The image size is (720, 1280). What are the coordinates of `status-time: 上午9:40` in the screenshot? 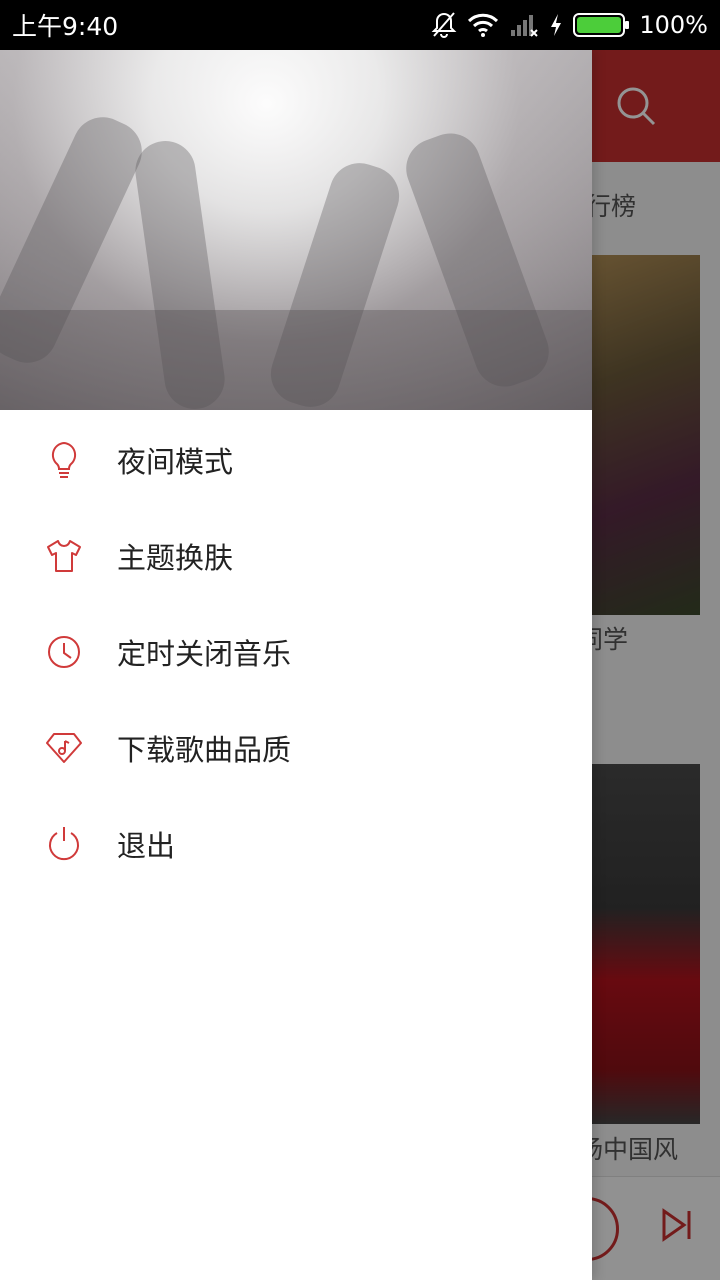 It's located at (65, 26).